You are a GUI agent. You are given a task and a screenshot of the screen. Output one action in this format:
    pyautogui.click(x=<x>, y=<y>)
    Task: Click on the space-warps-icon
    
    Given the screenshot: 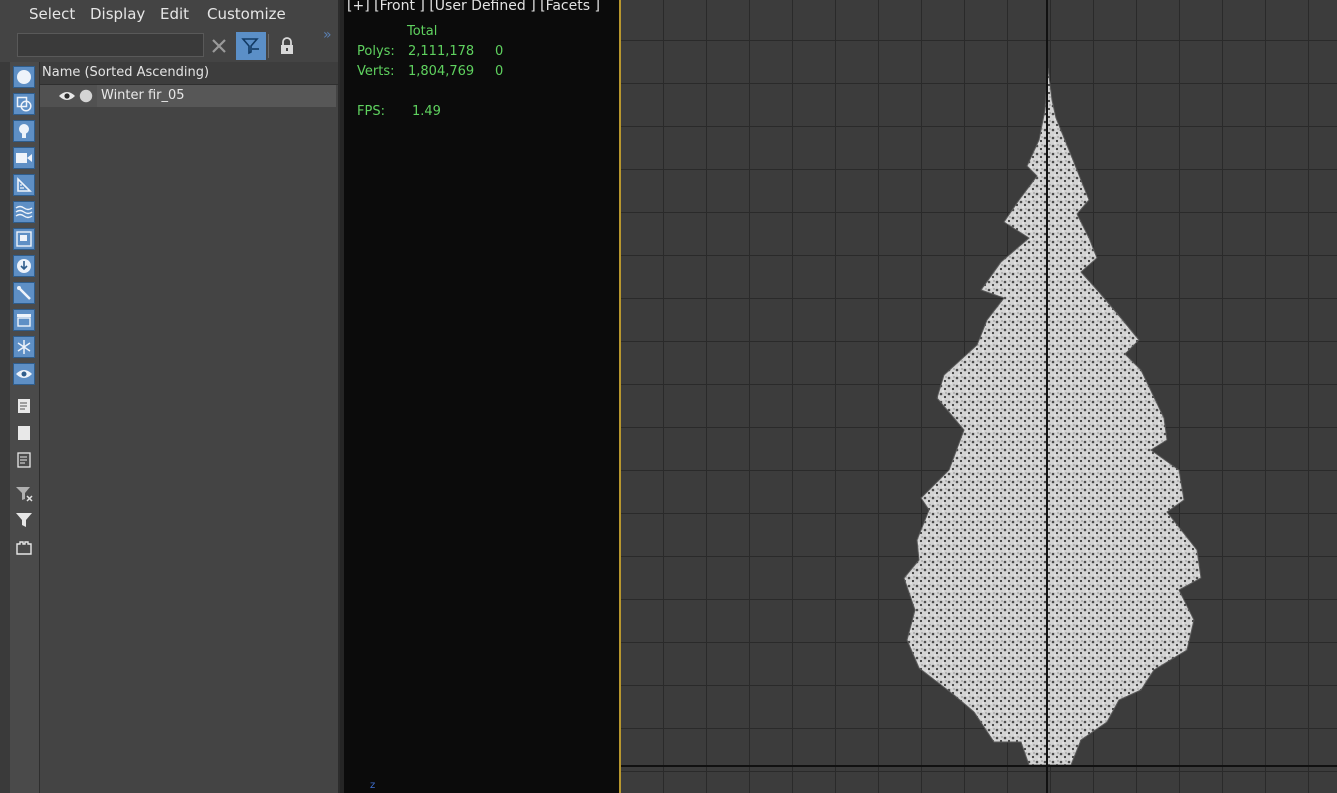 What is the action you would take?
    pyautogui.click(x=24, y=212)
    